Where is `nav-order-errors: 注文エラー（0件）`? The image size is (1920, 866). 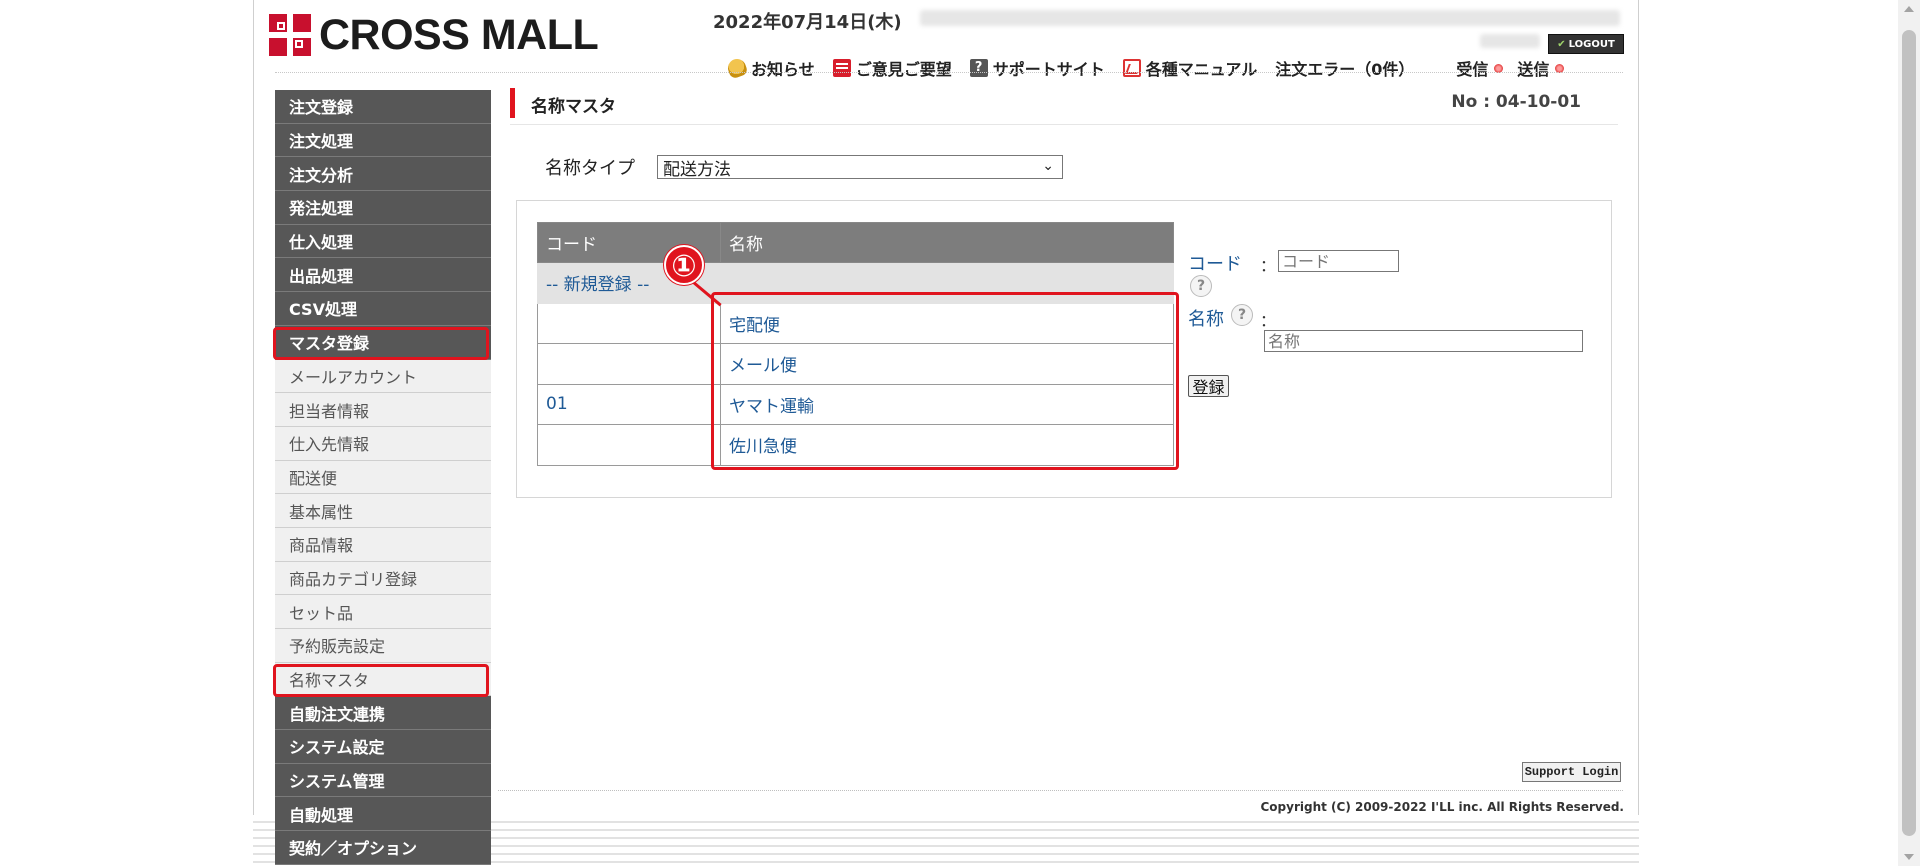 nav-order-errors: 注文エラー（0件） is located at coordinates (1344, 68).